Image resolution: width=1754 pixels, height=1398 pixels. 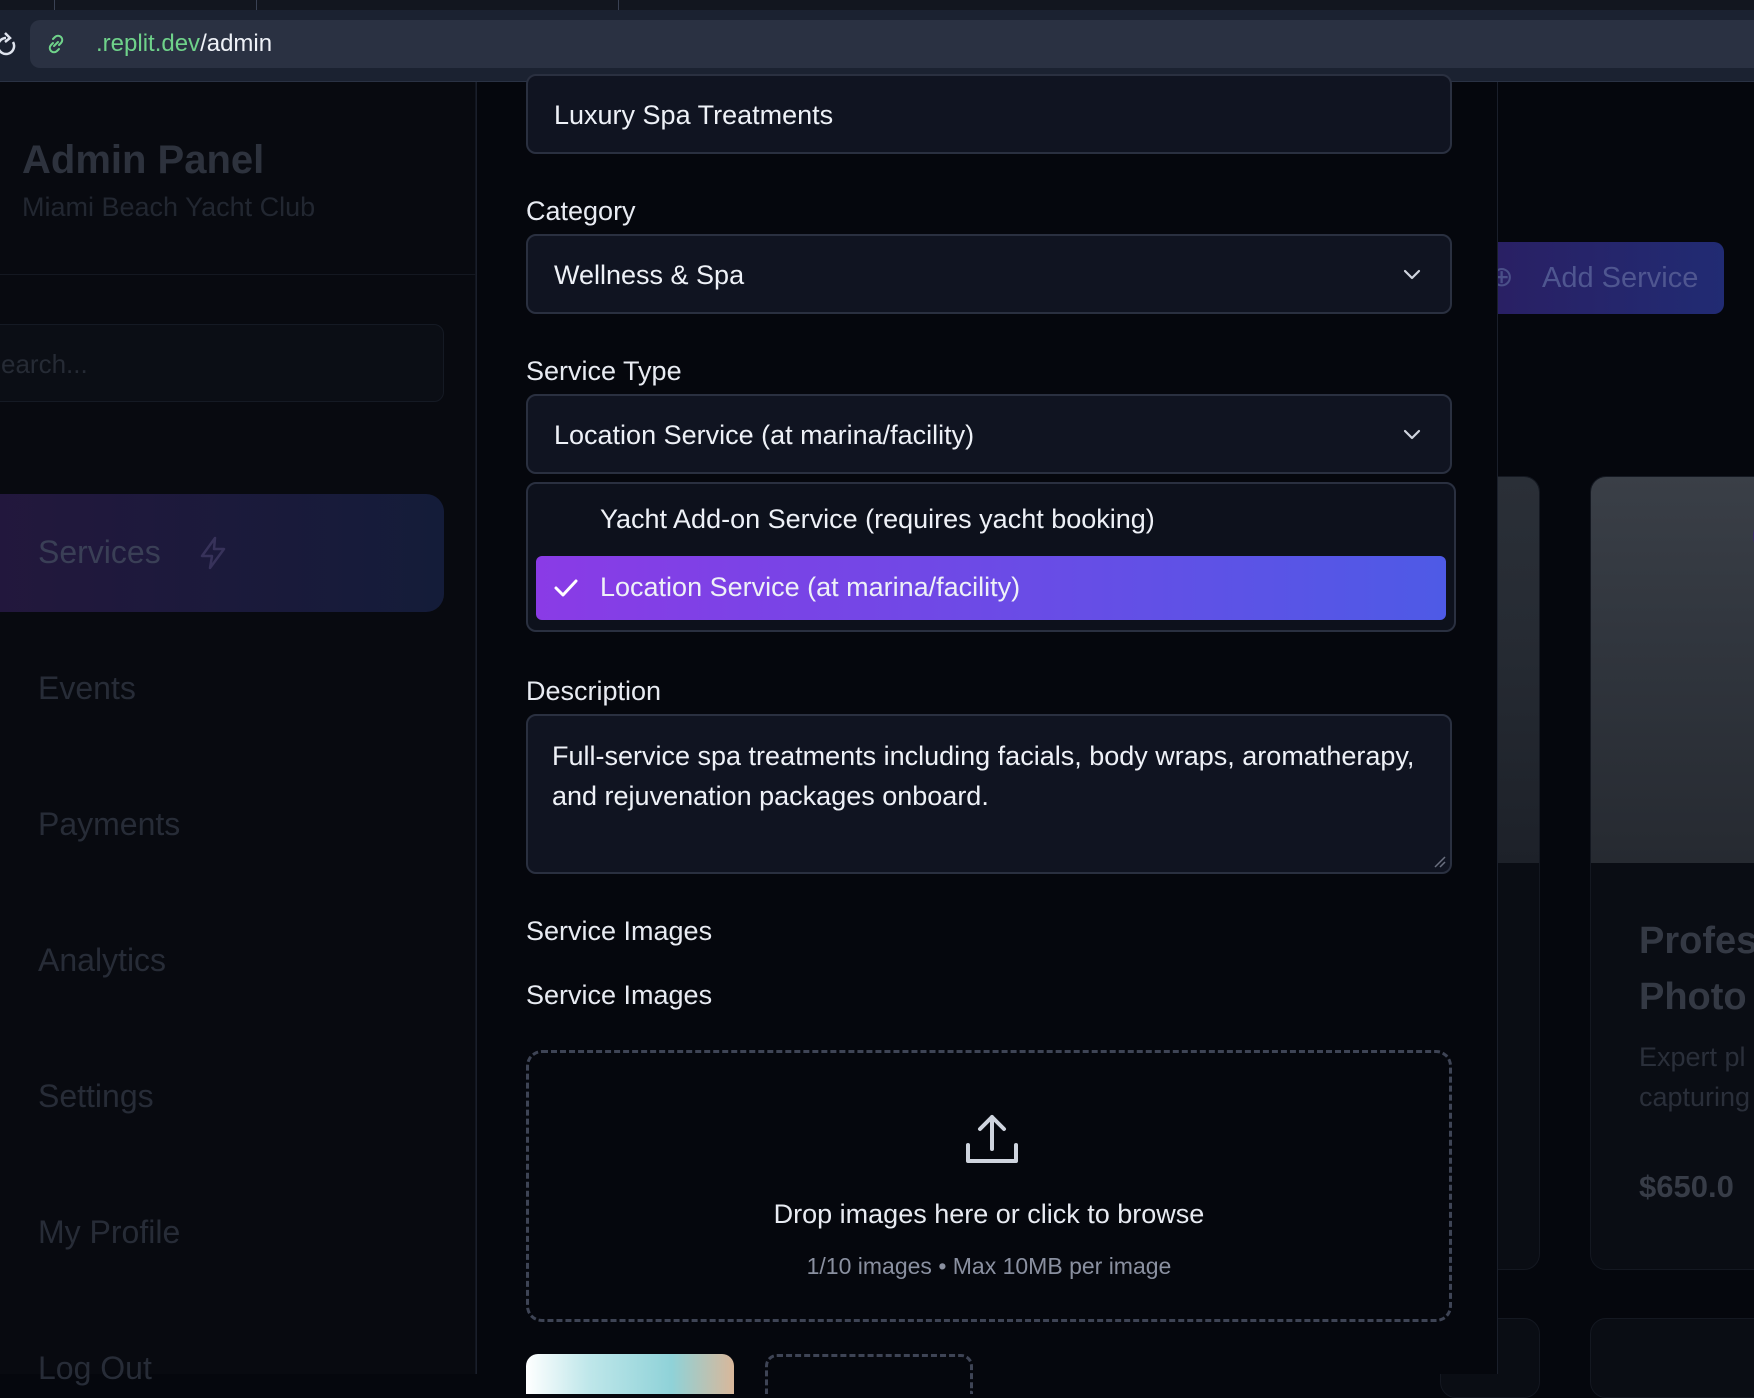 What do you see at coordinates (96, 1096) in the screenshot?
I see `sidebar-item-label: Settings` at bounding box center [96, 1096].